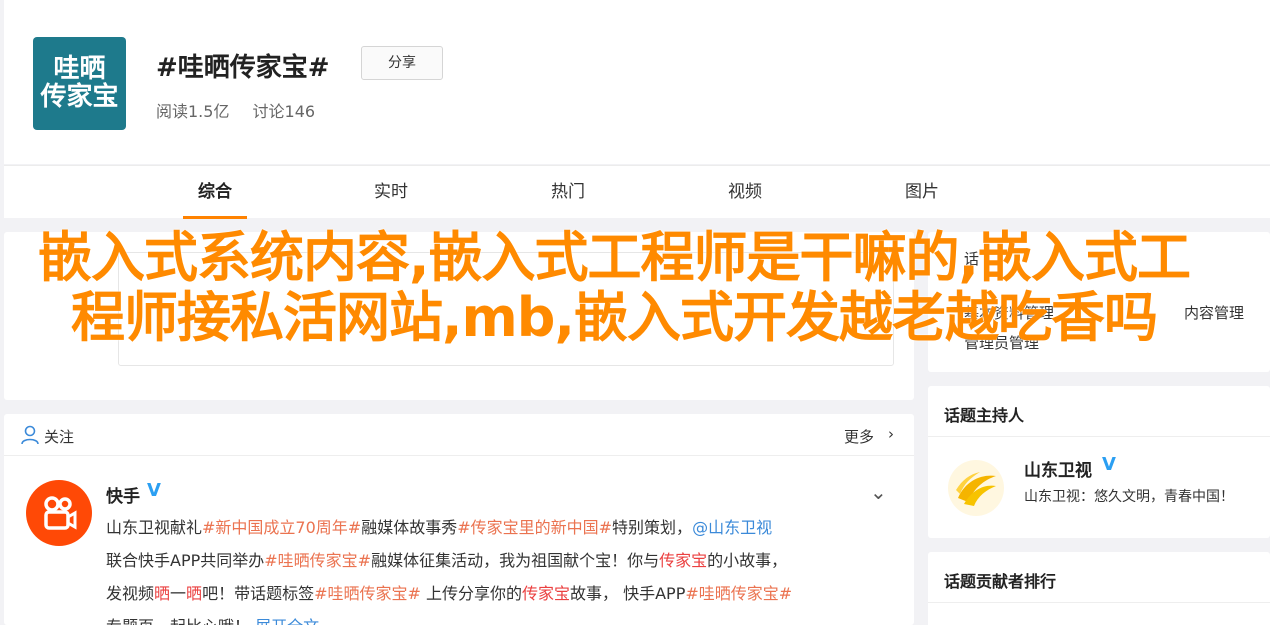  Describe the element at coordinates (984, 415) in the screenshot. I see `host-section-title: 话题主持人` at that location.